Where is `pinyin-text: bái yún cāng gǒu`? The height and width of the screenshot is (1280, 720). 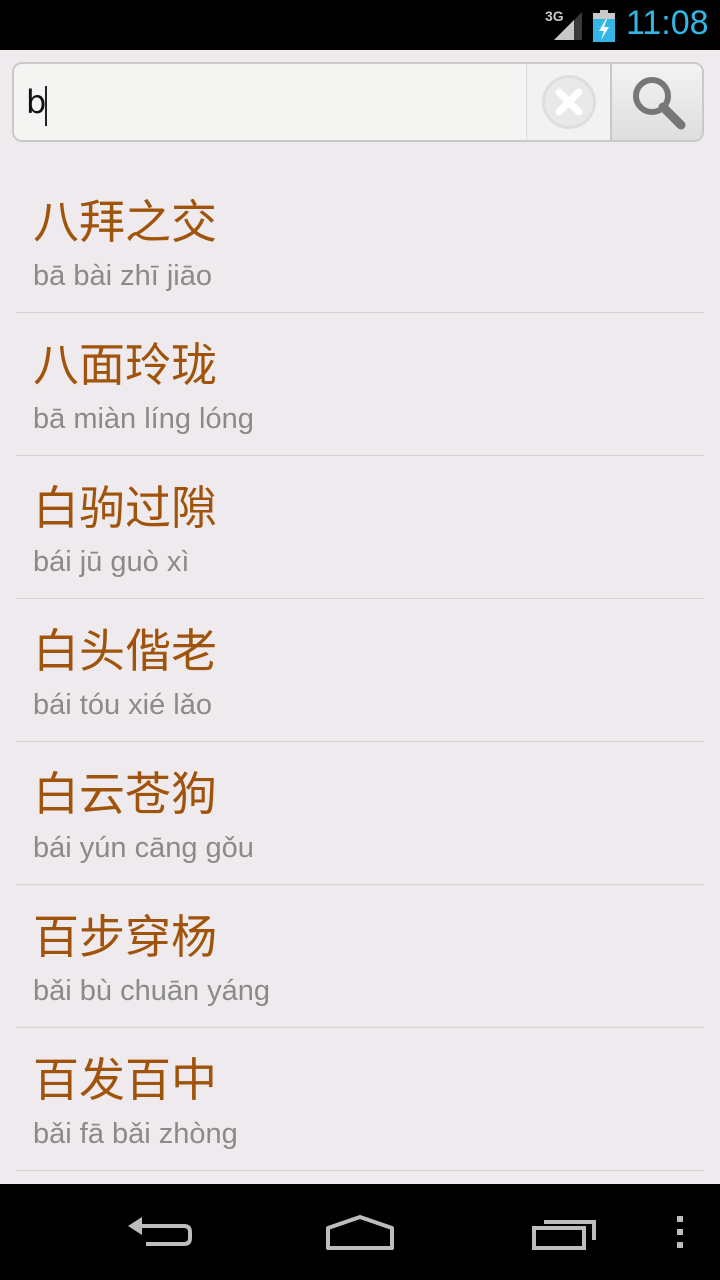 pinyin-text: bái yún cāng gǒu is located at coordinates (143, 848).